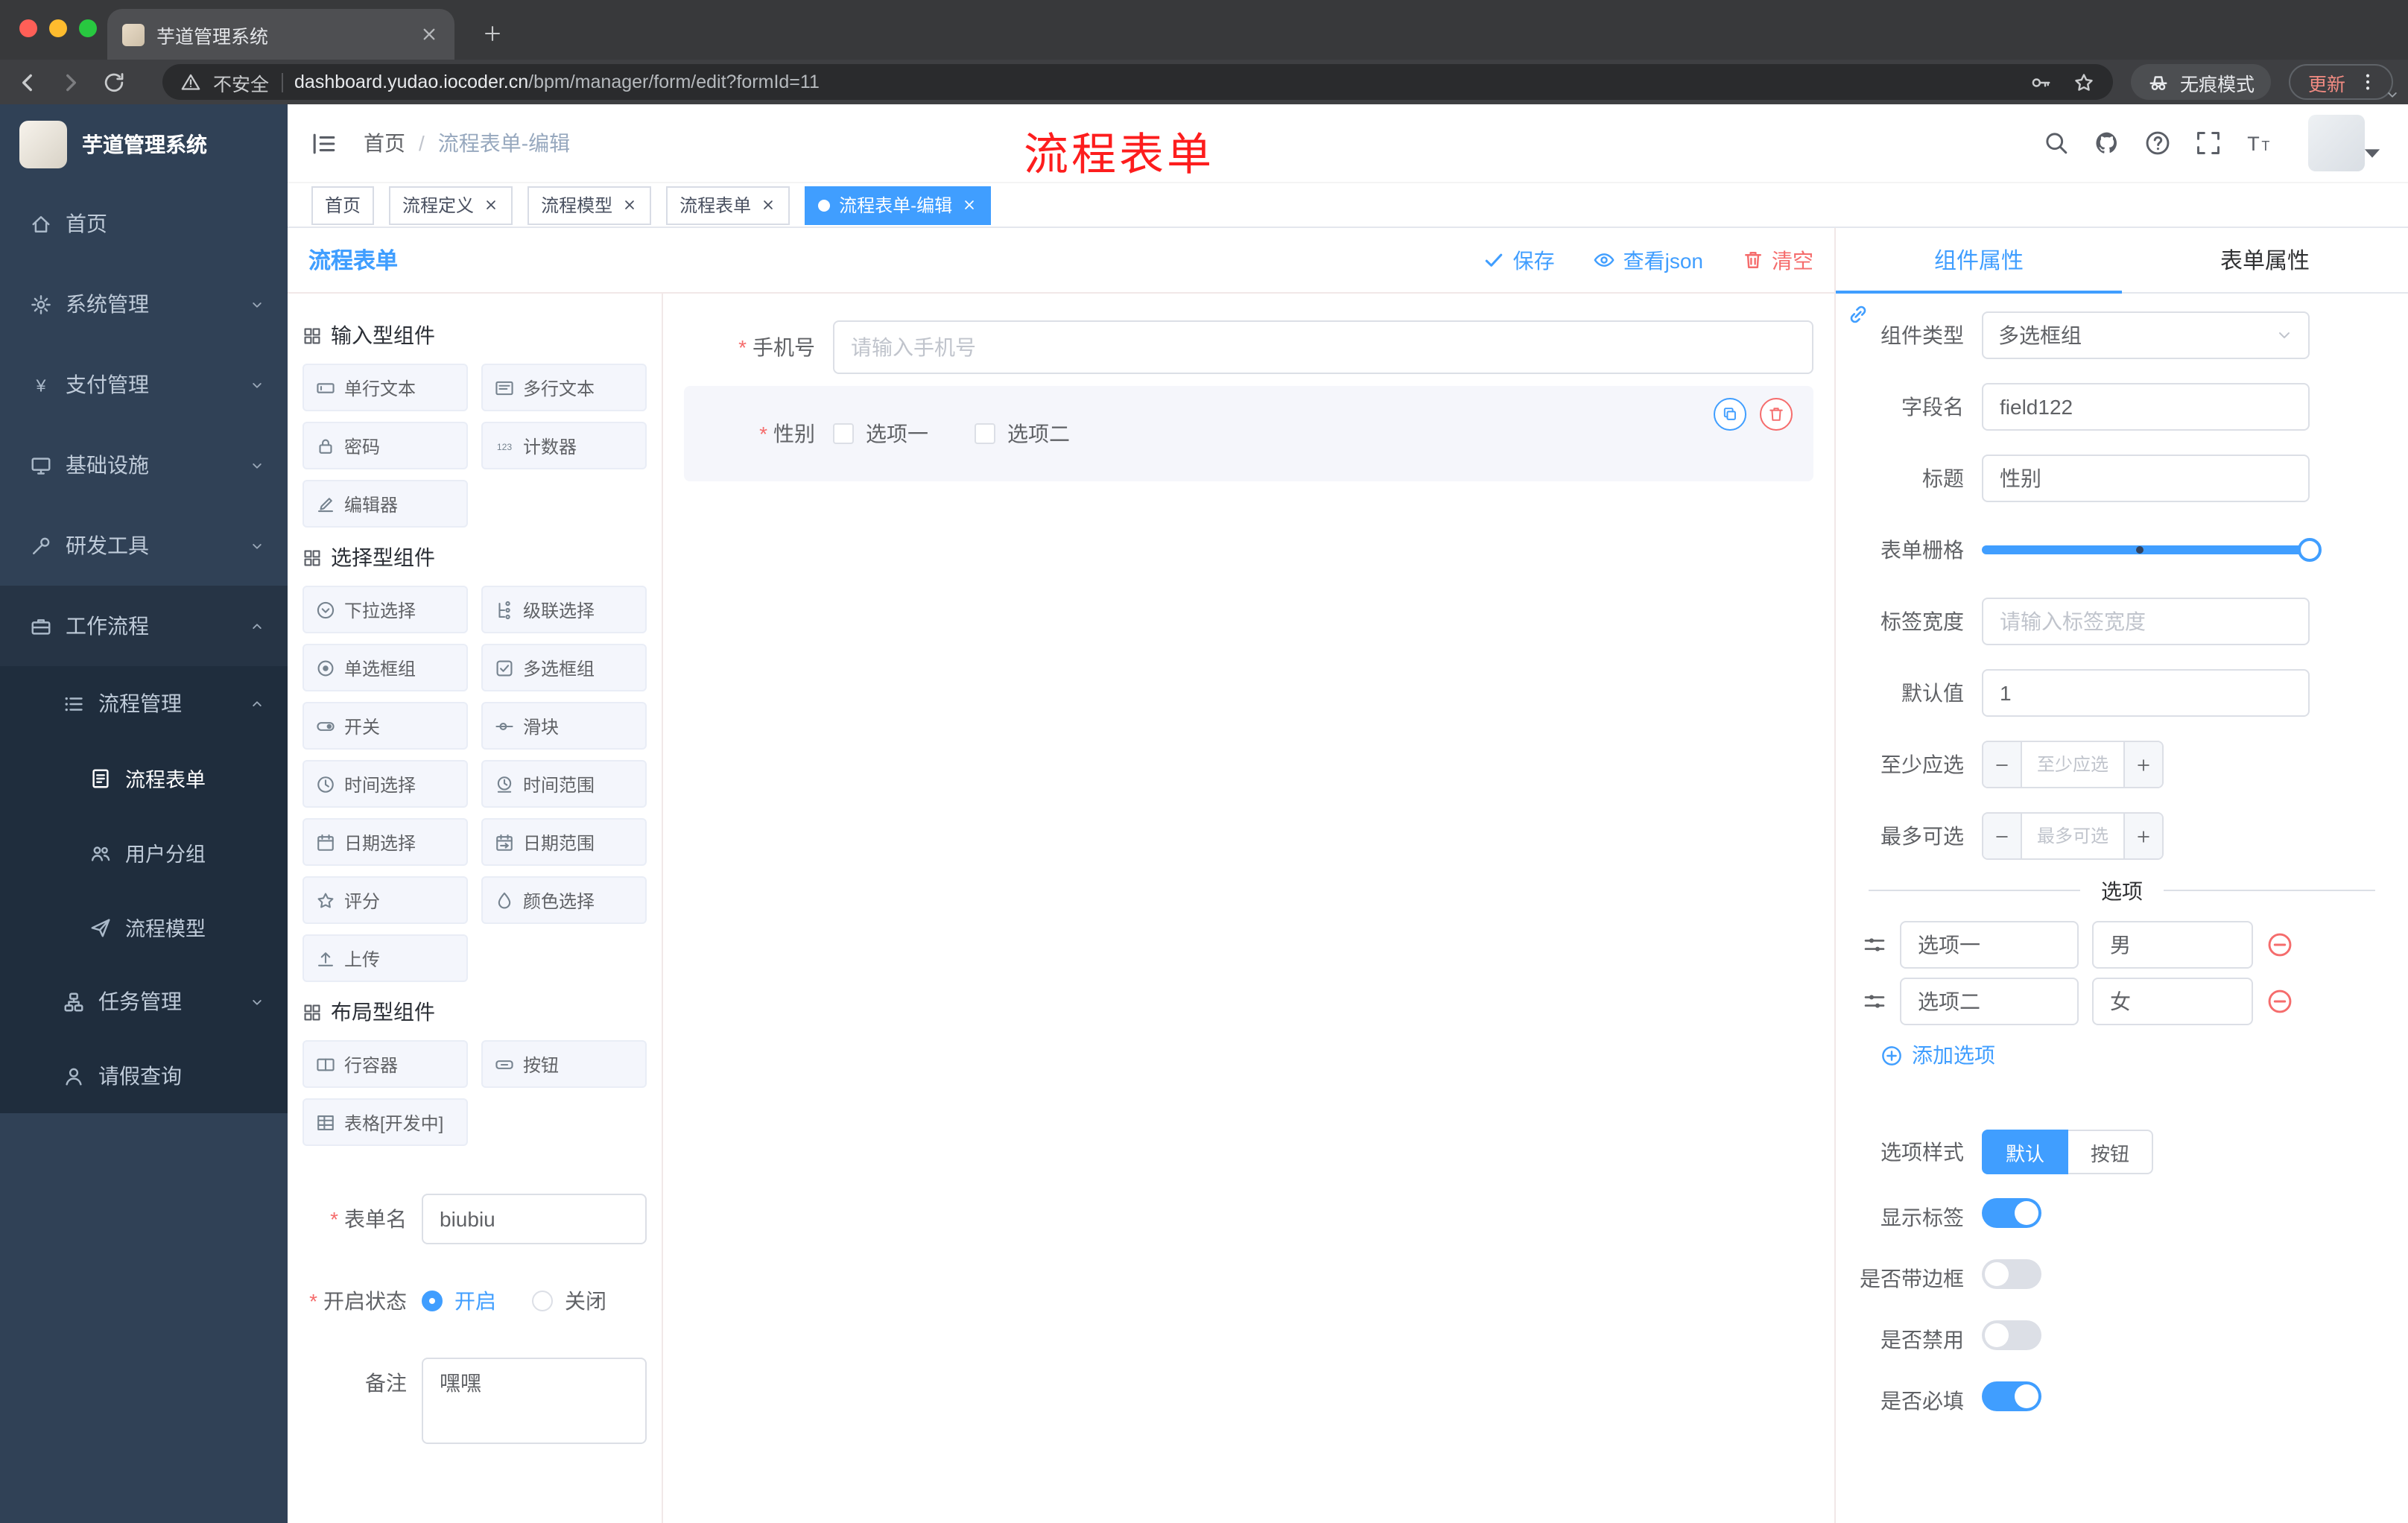 The image size is (2408, 1523). What do you see at coordinates (190, 82) in the screenshot?
I see `not-secure-icon` at bounding box center [190, 82].